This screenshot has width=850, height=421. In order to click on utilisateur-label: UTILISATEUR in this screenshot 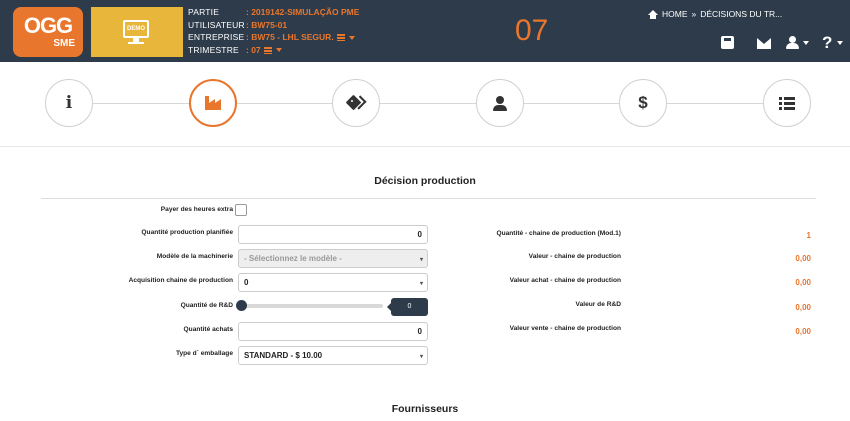, I will do `click(216, 24)`.